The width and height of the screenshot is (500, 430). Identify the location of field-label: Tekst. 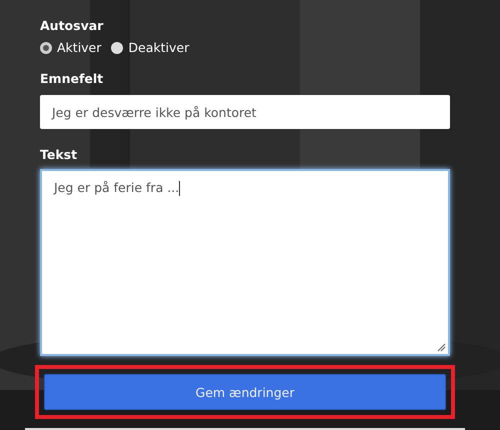
(59, 155).